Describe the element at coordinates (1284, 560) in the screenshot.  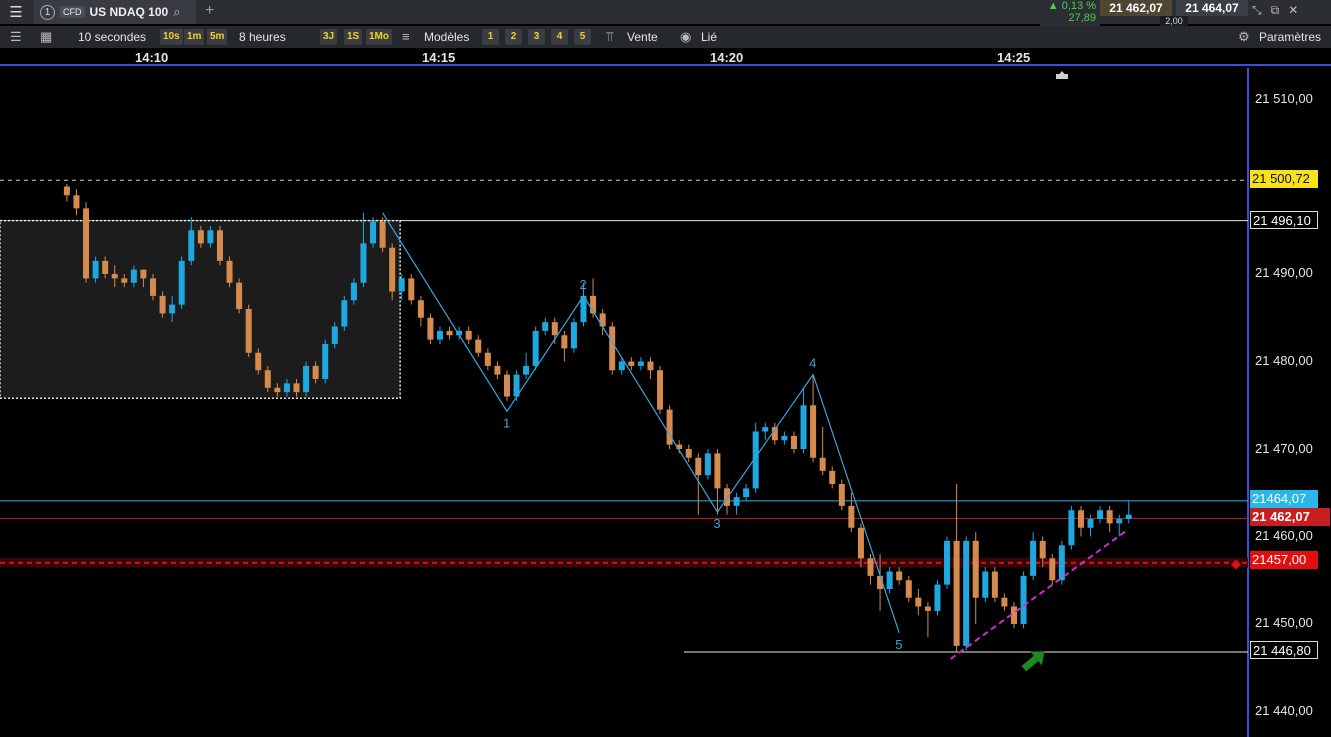
I see `order-level-tag: 21457,00` at that location.